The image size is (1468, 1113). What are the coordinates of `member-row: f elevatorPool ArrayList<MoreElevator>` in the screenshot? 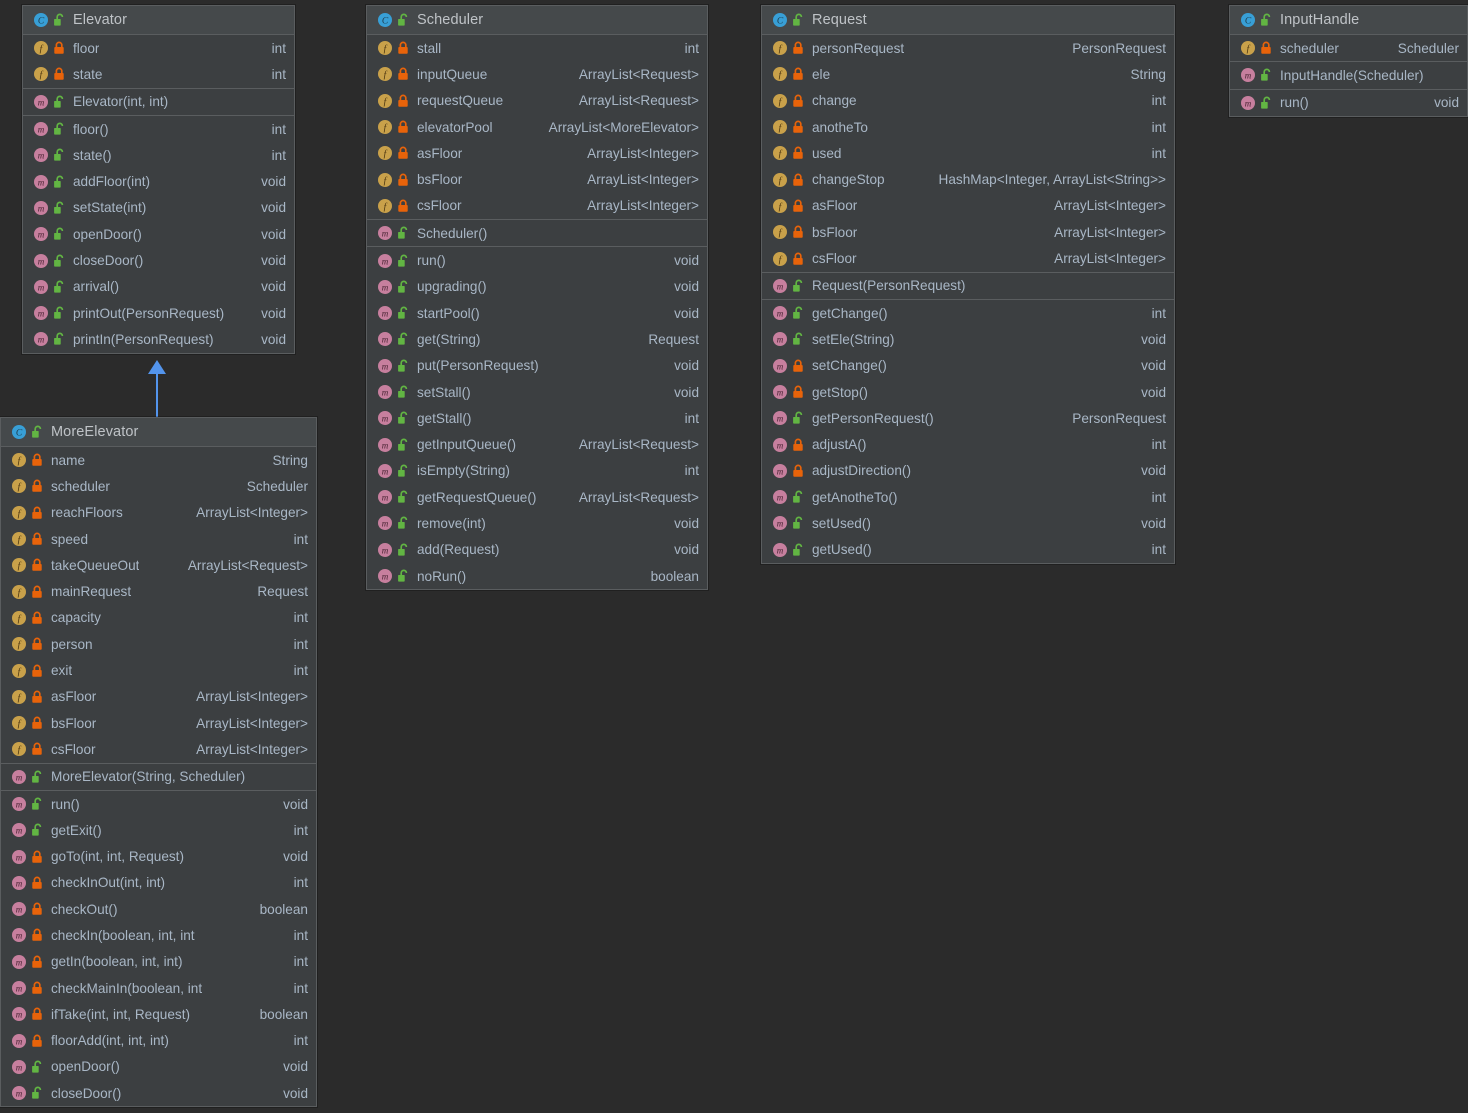 It's located at (537, 127).